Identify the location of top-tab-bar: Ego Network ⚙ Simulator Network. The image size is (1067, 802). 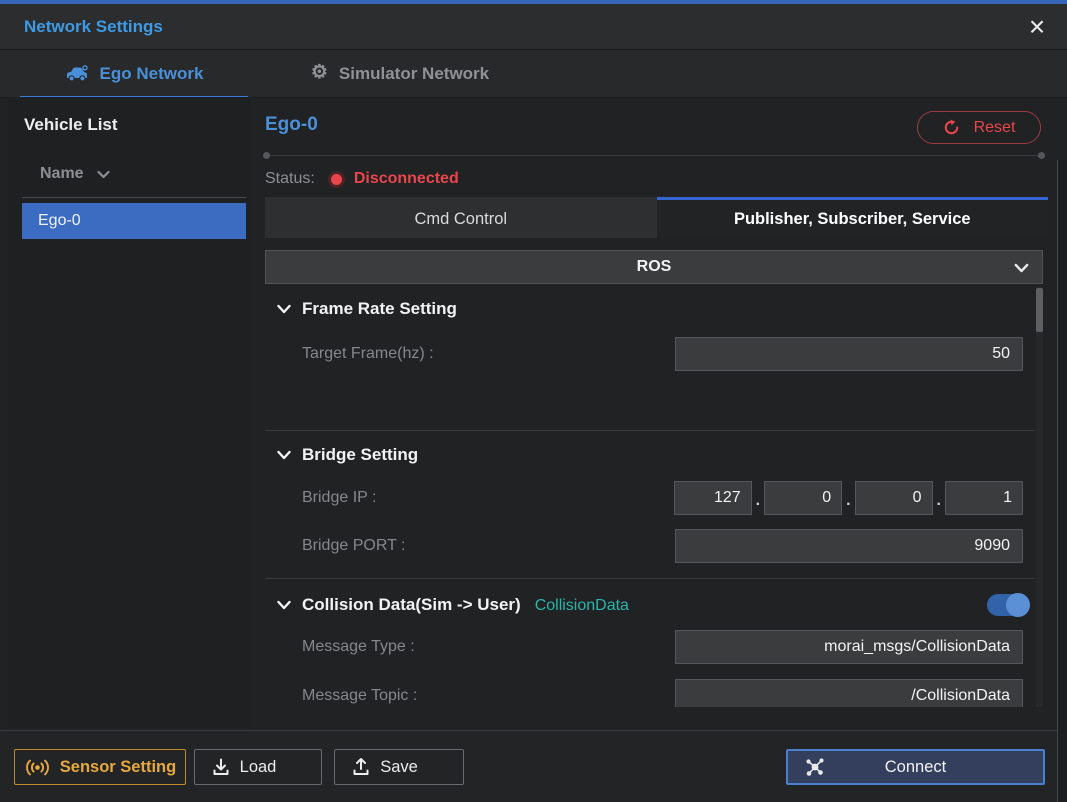
(533, 74).